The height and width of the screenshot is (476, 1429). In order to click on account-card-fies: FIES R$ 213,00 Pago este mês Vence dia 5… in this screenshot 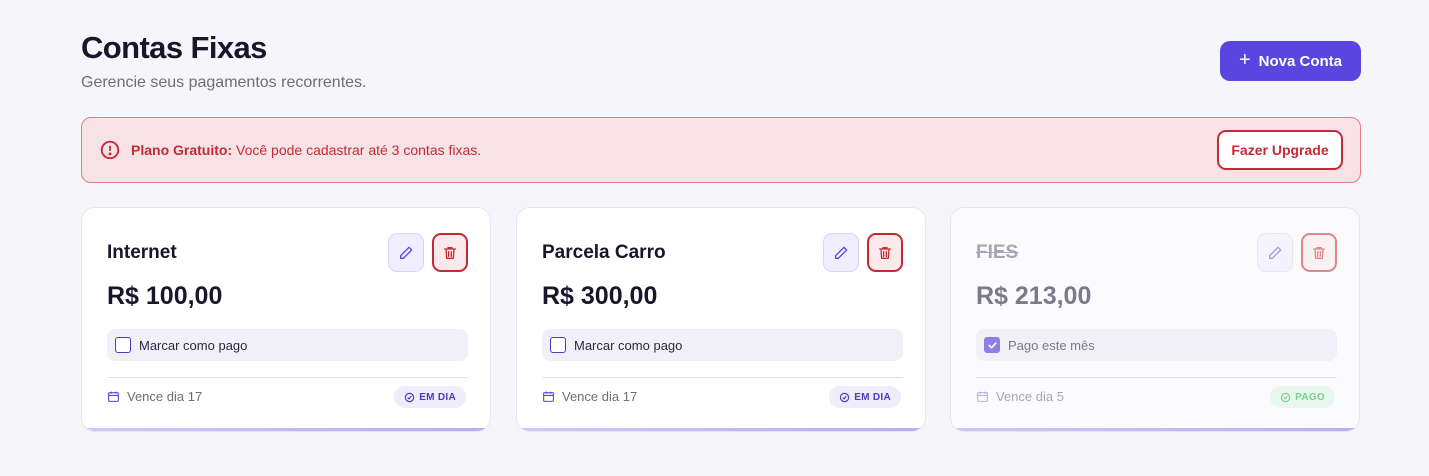, I will do `click(1155, 319)`.